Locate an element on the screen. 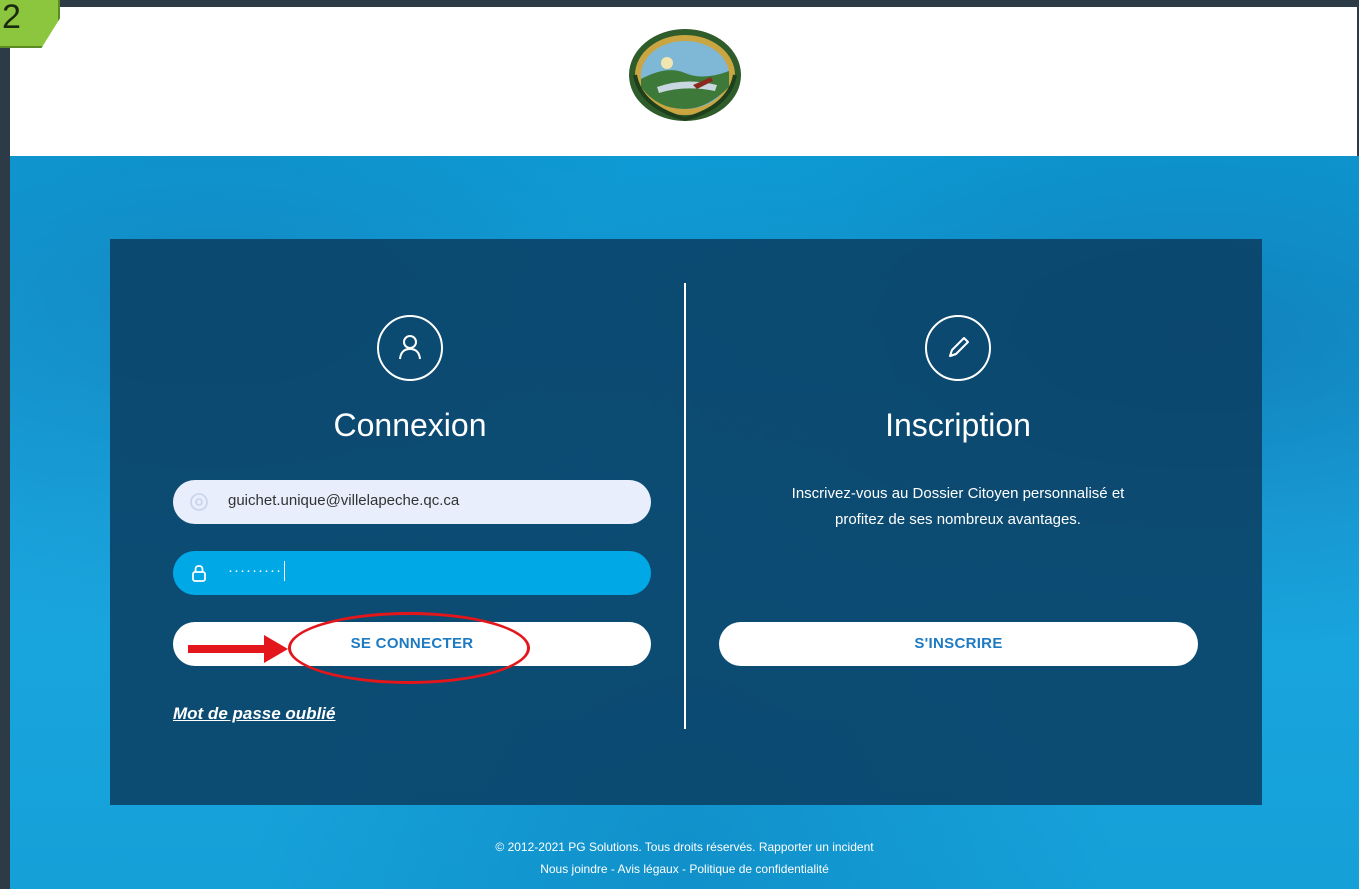 Image resolution: width=1359 pixels, height=889 pixels. email-field: guichet.unique@villelapeche.qc.ca is located at coordinates (412, 502).